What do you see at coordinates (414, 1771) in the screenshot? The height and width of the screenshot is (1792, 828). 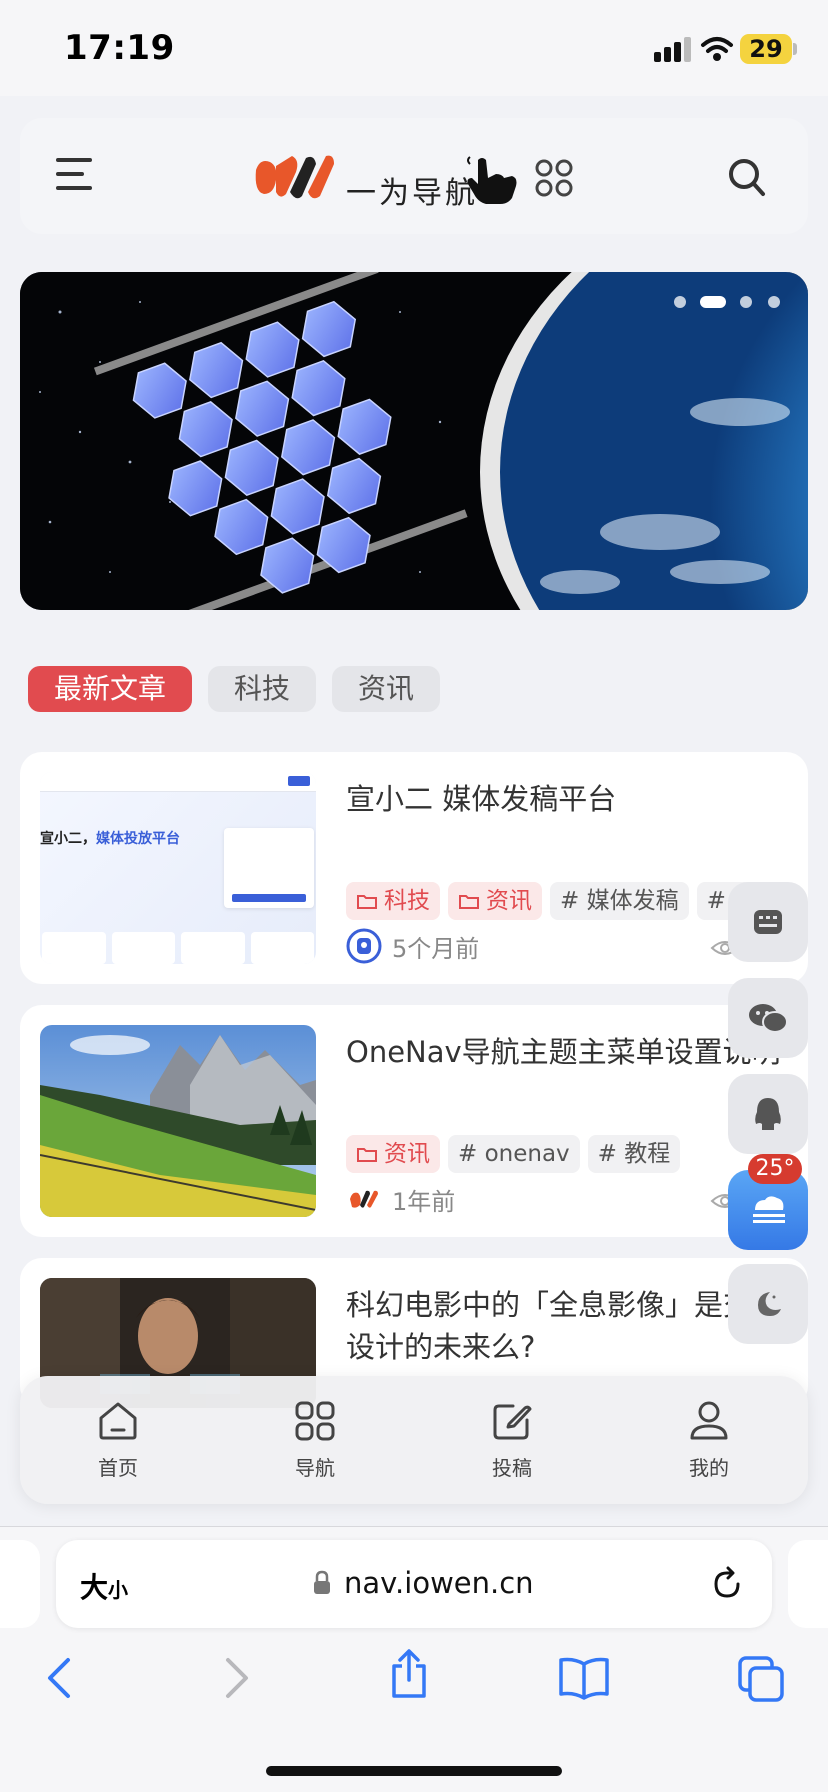 I see `home-indicator` at bounding box center [414, 1771].